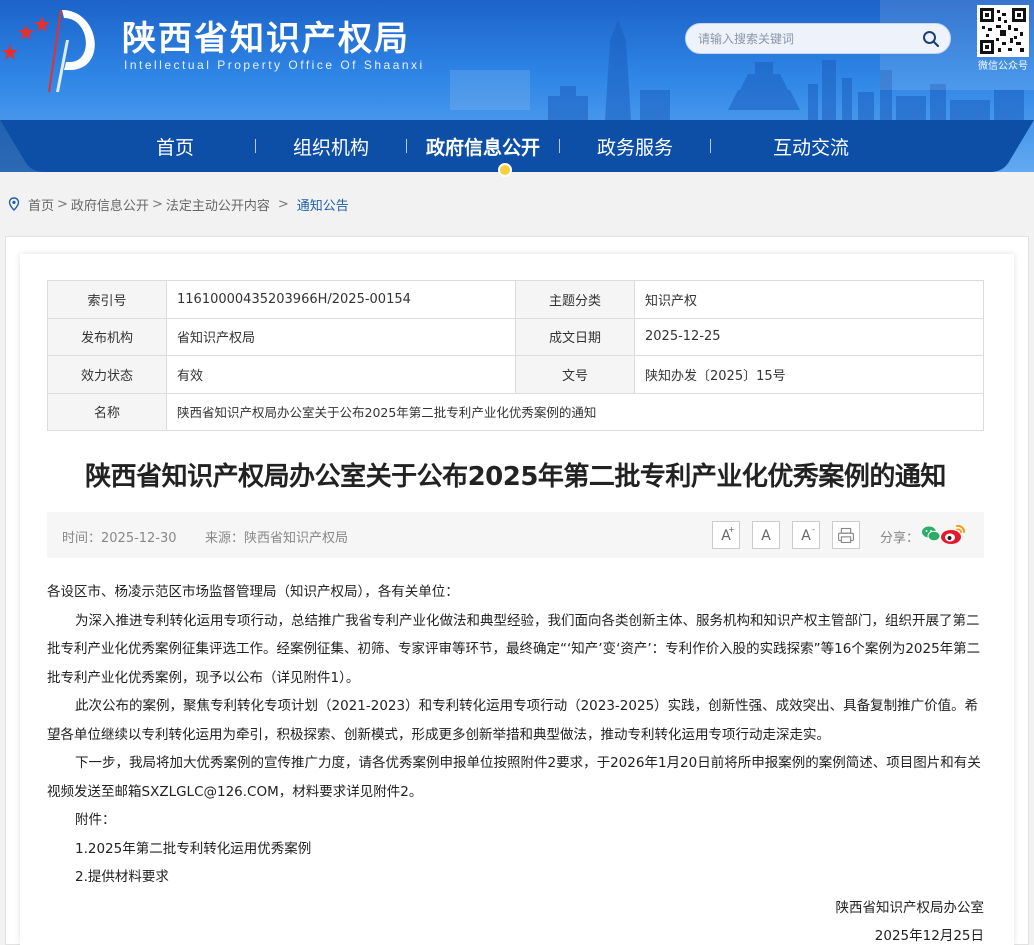 This screenshot has height=945, width=1034. I want to click on salutation: 各设区市、杨凌示范区市场监督管理局（知识产权局），各有关单位：, so click(253, 592).